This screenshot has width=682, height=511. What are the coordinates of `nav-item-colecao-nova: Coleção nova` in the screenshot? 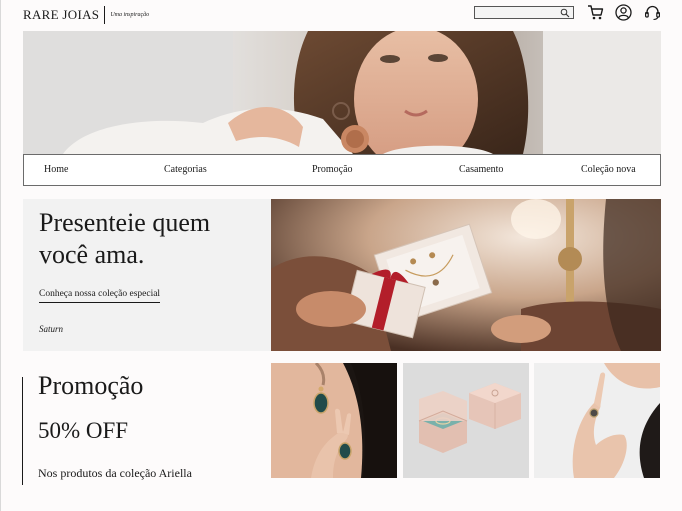 It's located at (608, 169).